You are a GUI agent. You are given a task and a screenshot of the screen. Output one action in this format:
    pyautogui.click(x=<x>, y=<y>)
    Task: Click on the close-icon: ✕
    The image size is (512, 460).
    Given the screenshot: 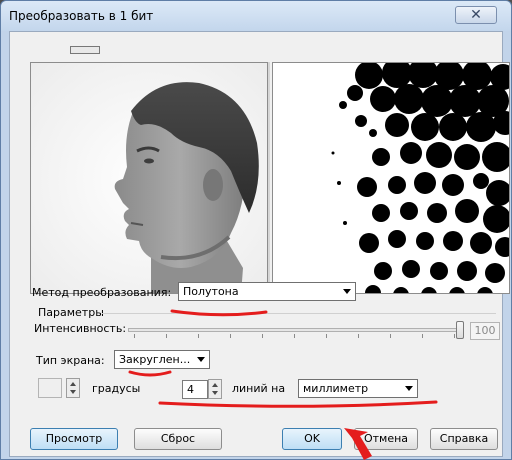 What is the action you would take?
    pyautogui.click(x=476, y=15)
    